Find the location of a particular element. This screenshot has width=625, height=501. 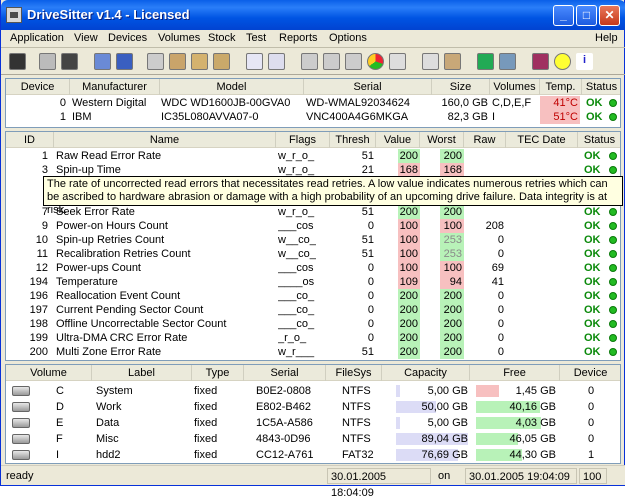

smart-worst: 200 is located at coordinates (452, 212).